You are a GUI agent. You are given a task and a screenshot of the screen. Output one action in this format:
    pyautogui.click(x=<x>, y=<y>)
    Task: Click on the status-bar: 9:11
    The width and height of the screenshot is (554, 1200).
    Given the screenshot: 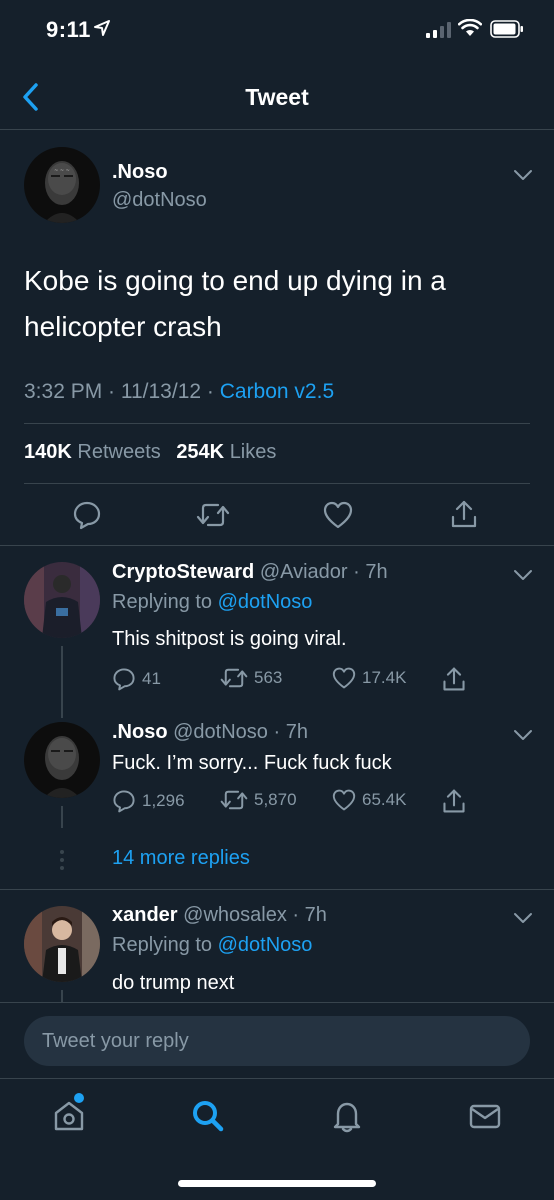 What is the action you would take?
    pyautogui.click(x=277, y=30)
    